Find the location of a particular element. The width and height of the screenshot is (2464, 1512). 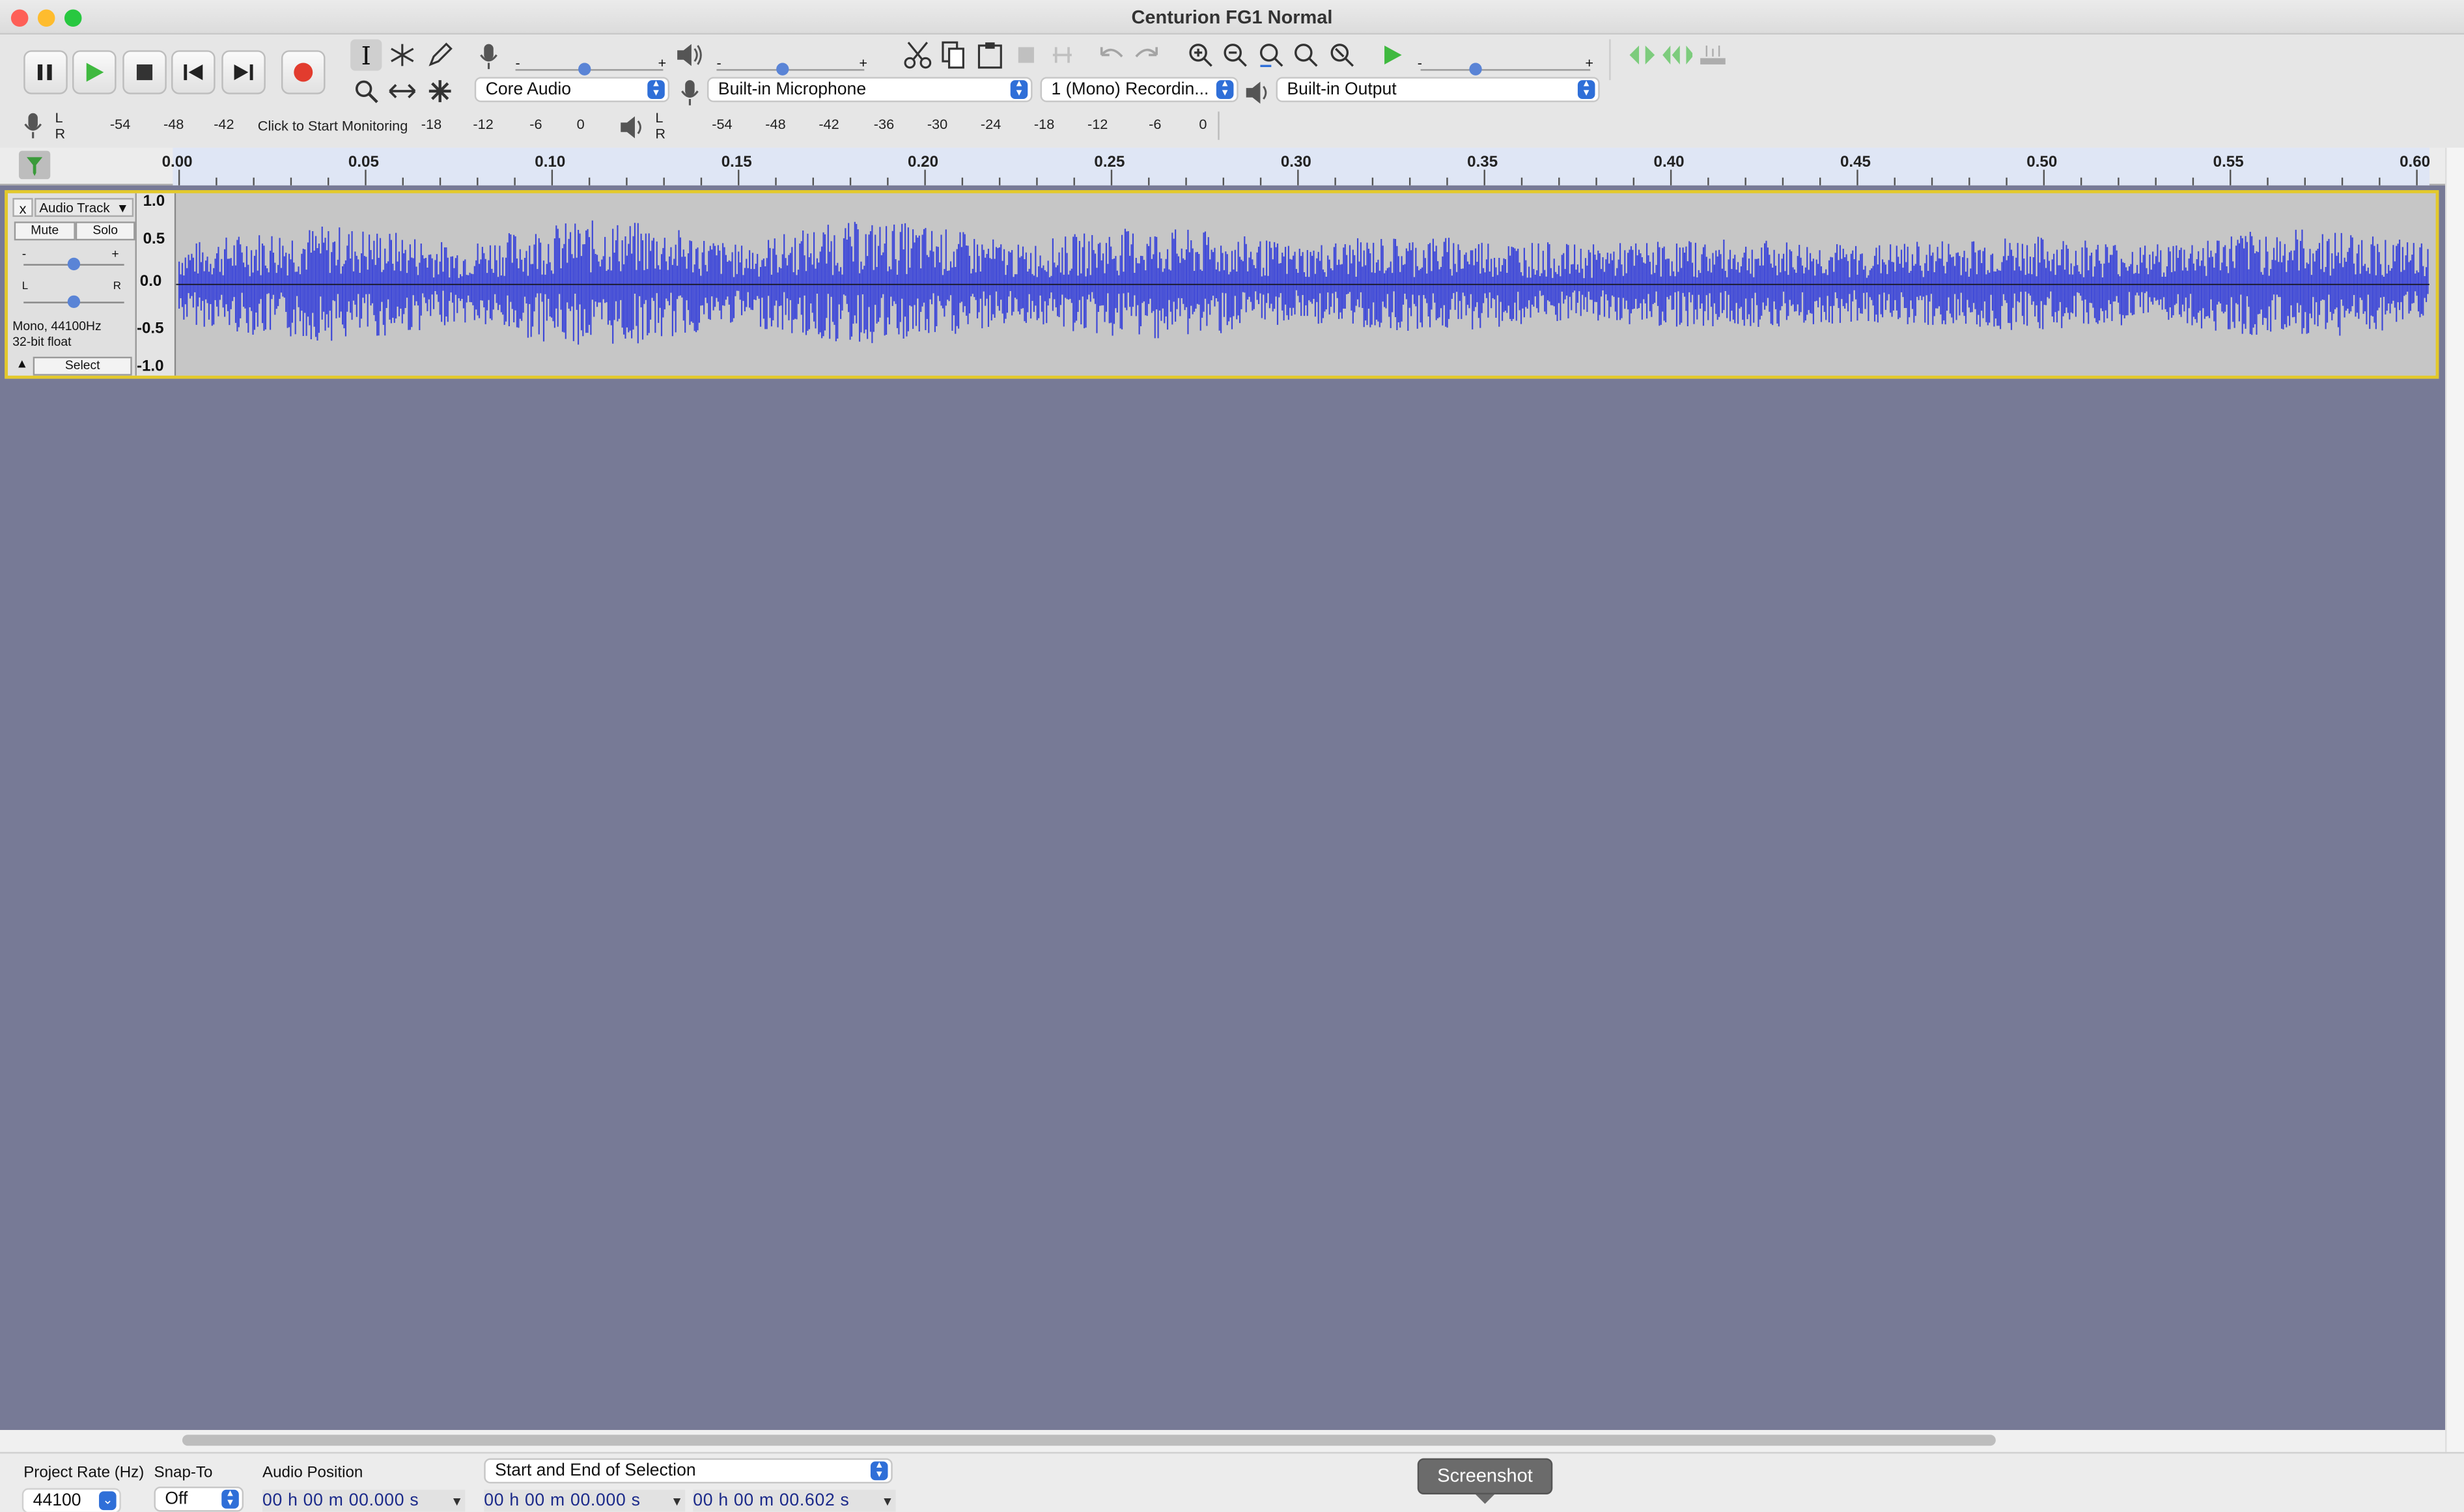

audio-host-select: Core Audio ▴ ▾ is located at coordinates (572, 90).